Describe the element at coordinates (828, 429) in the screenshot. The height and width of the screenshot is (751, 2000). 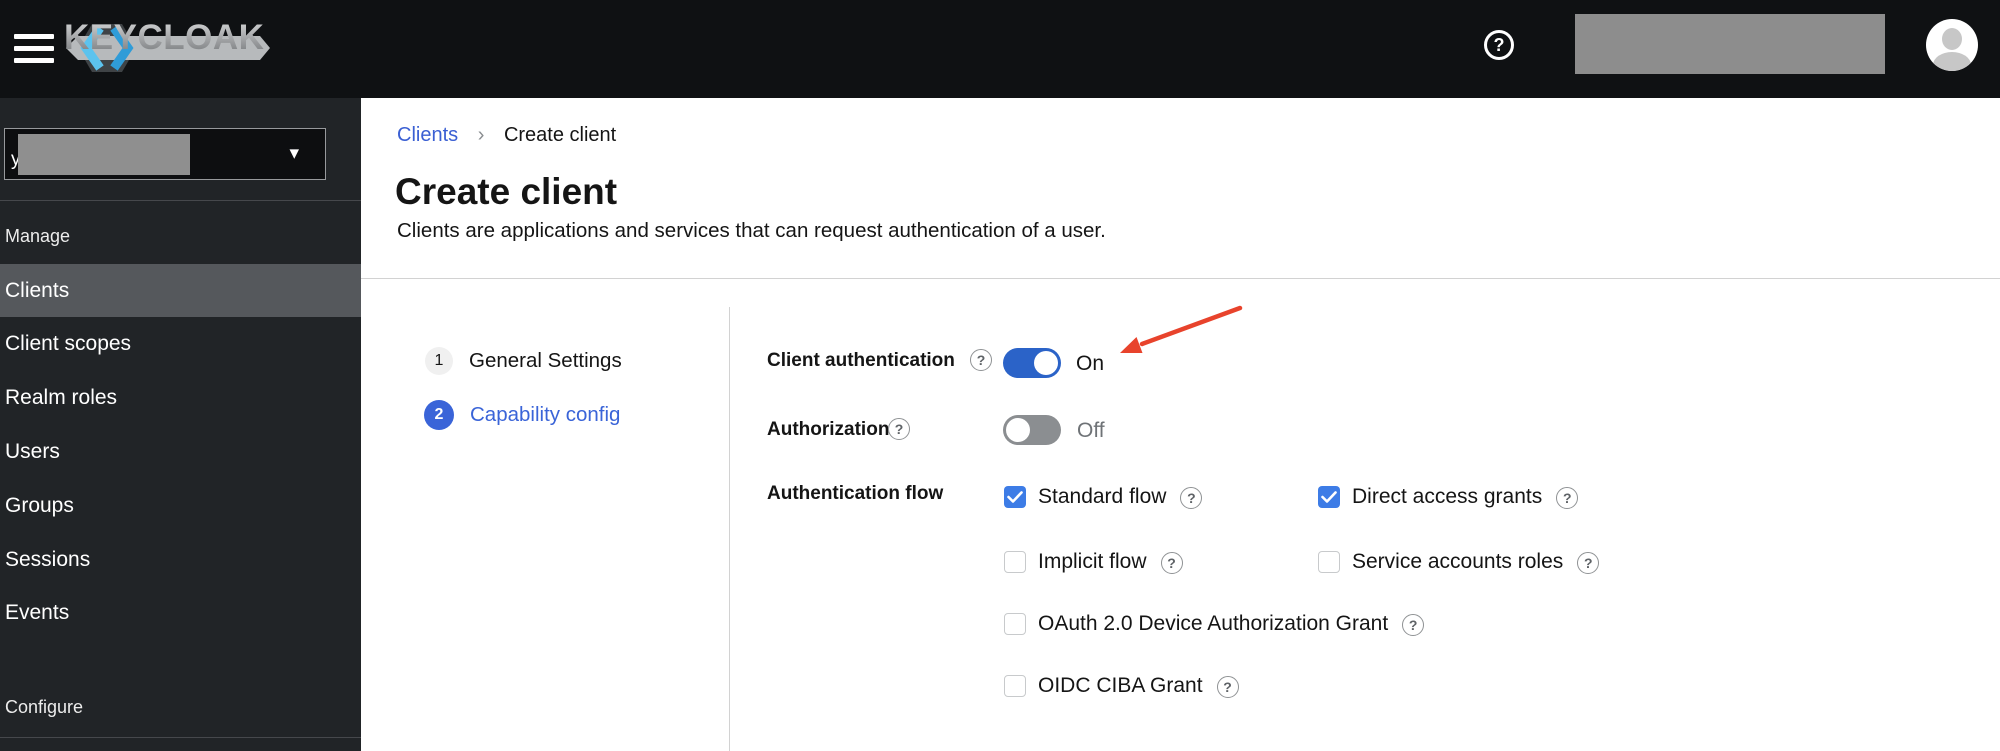
I see `authorization-label: Authorization` at that location.